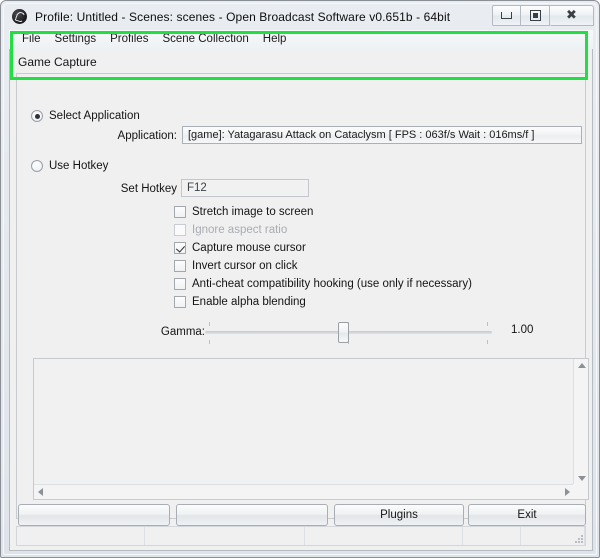 The width and height of the screenshot is (600, 558). I want to click on checkbox-label: Ignore aspect ratio, so click(240, 230).